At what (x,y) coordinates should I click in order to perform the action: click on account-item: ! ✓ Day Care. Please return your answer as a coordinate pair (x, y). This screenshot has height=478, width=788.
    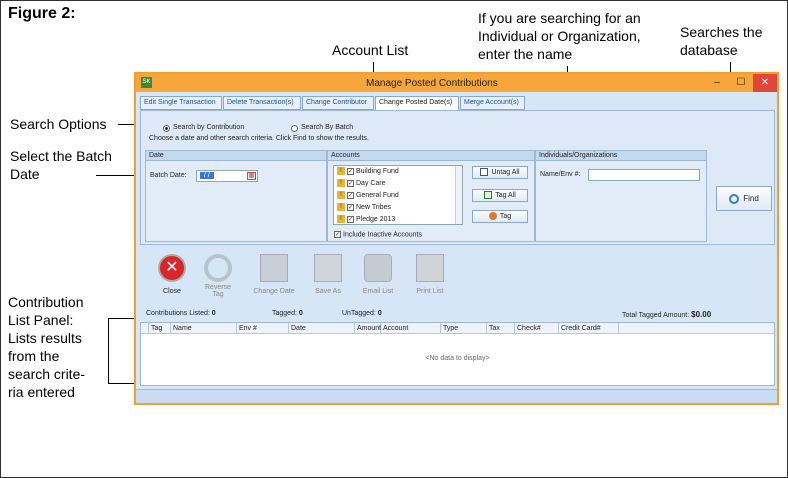
    Looking at the image, I should click on (361, 184).